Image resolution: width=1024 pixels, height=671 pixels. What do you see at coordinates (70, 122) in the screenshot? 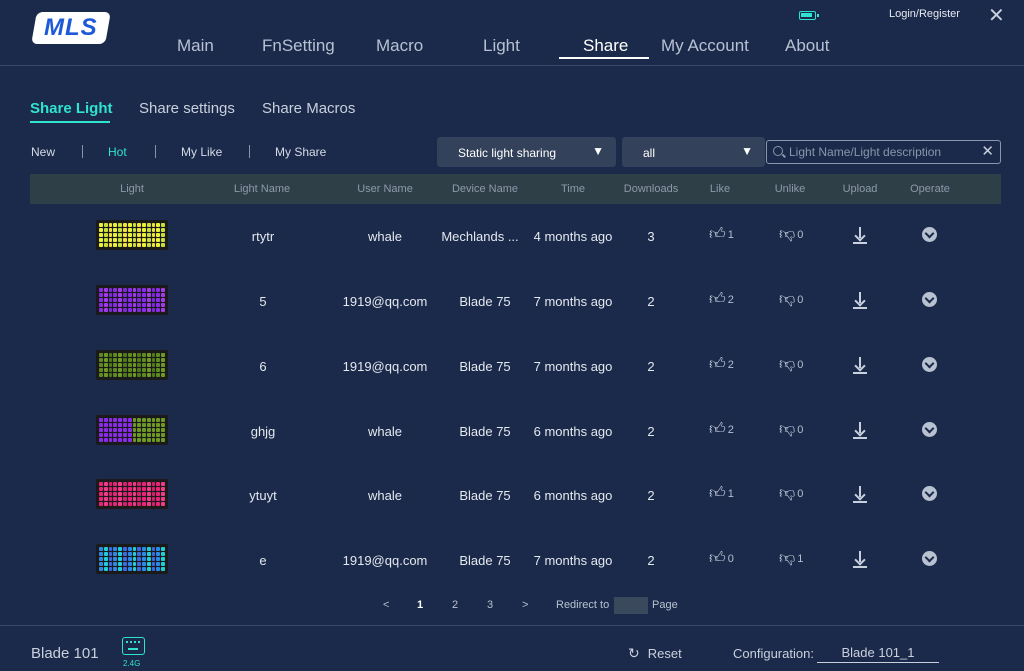
I see `active-tab-indicator` at bounding box center [70, 122].